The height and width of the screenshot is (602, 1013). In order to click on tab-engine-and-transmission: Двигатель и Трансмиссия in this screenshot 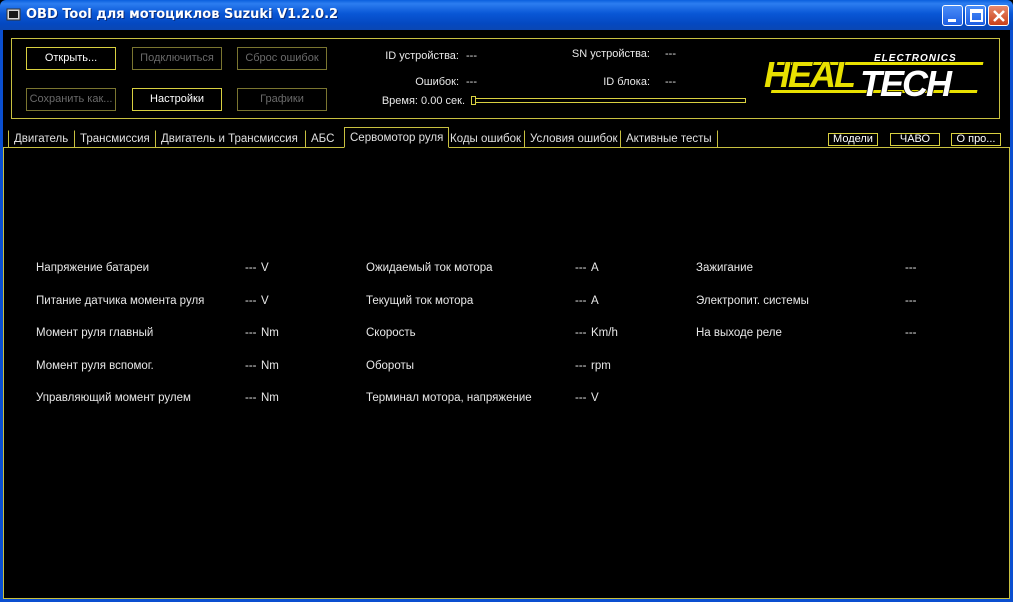, I will do `click(229, 139)`.